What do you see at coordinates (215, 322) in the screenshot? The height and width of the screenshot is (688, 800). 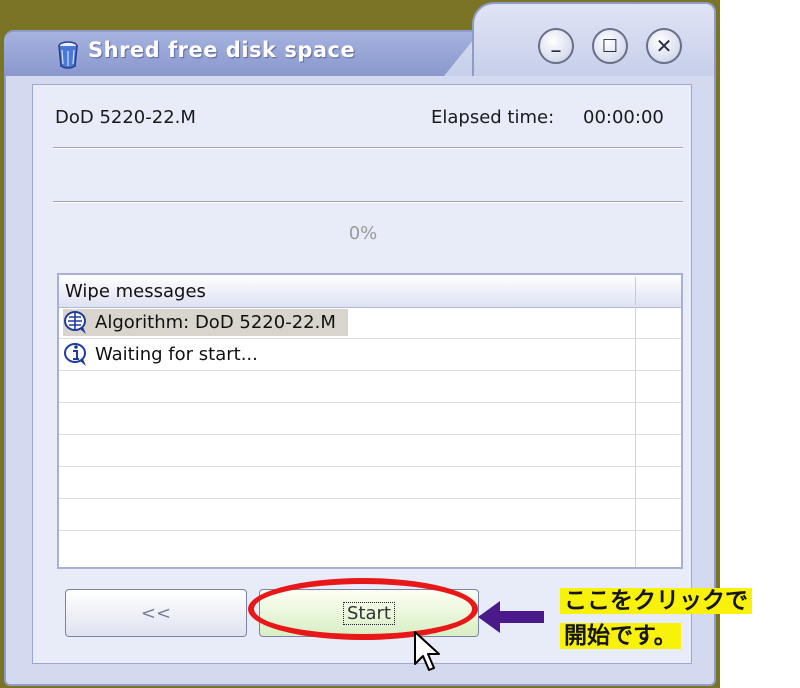 I see `list-item-text: Algorithm: DoD 5220-22.M` at bounding box center [215, 322].